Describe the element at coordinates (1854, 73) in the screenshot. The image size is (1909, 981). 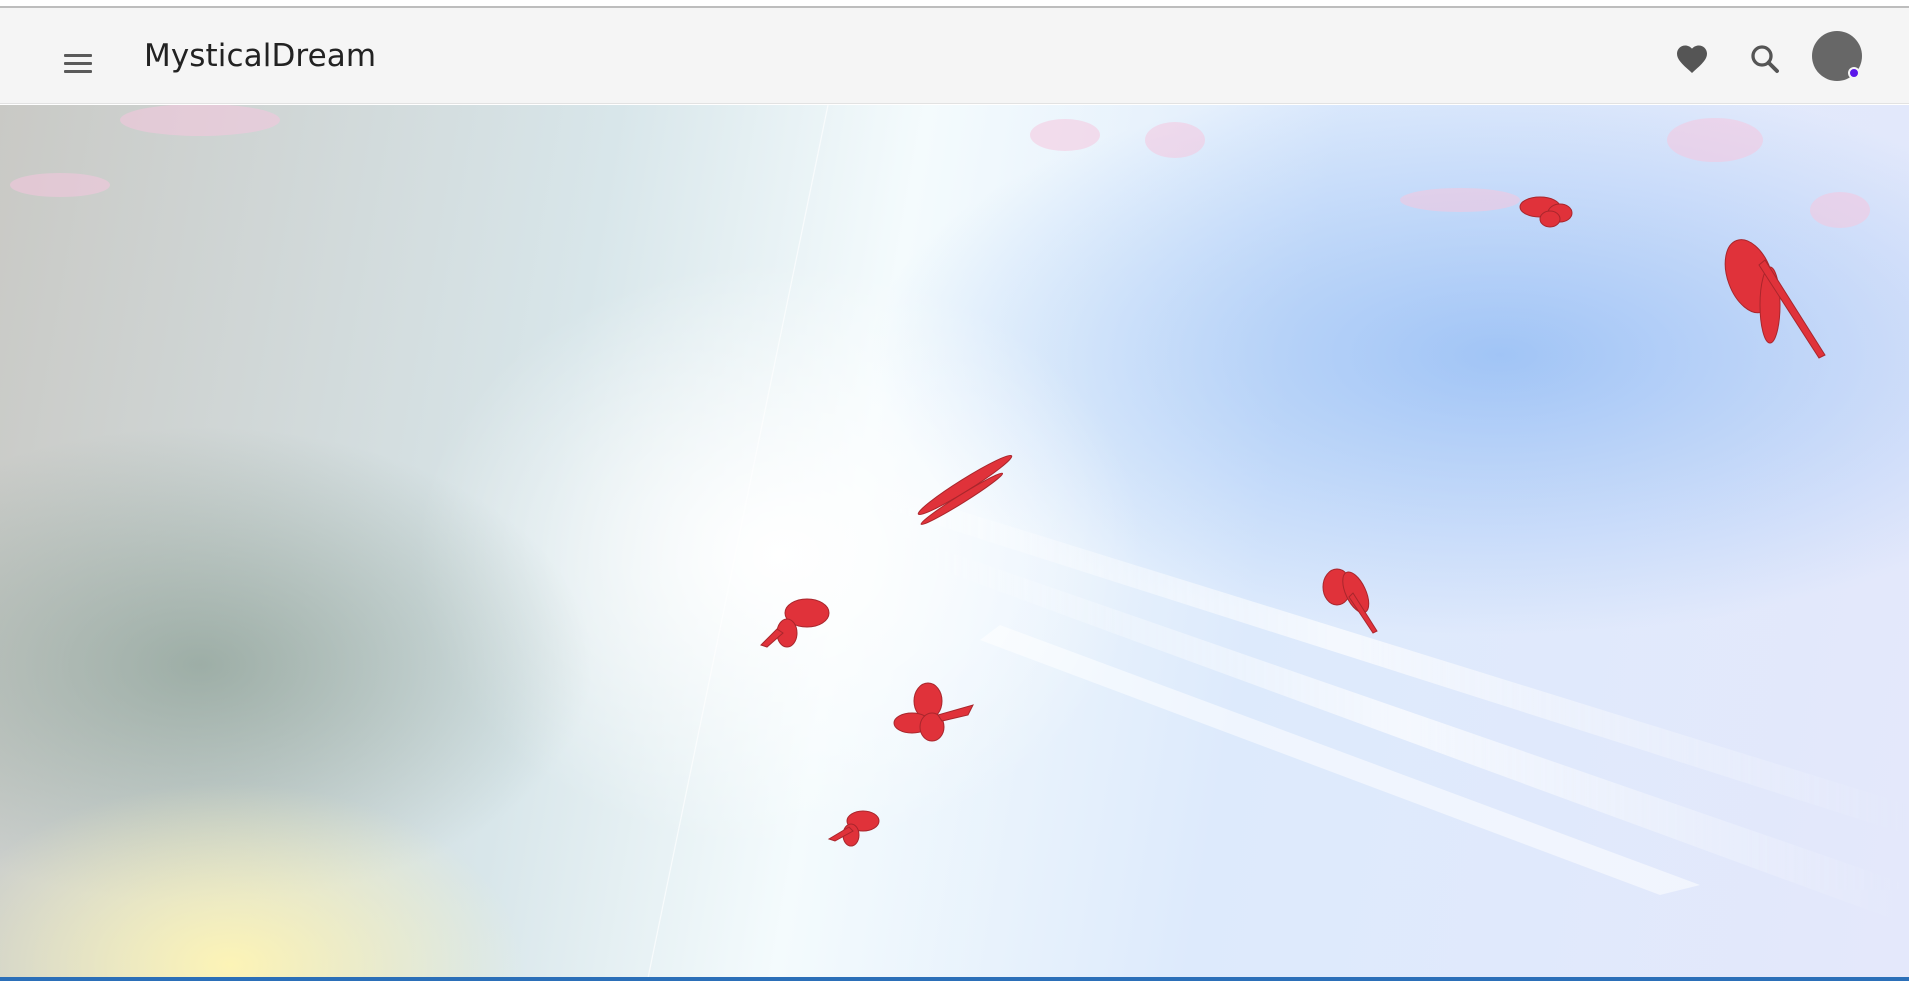
I see `status-indicator` at that location.